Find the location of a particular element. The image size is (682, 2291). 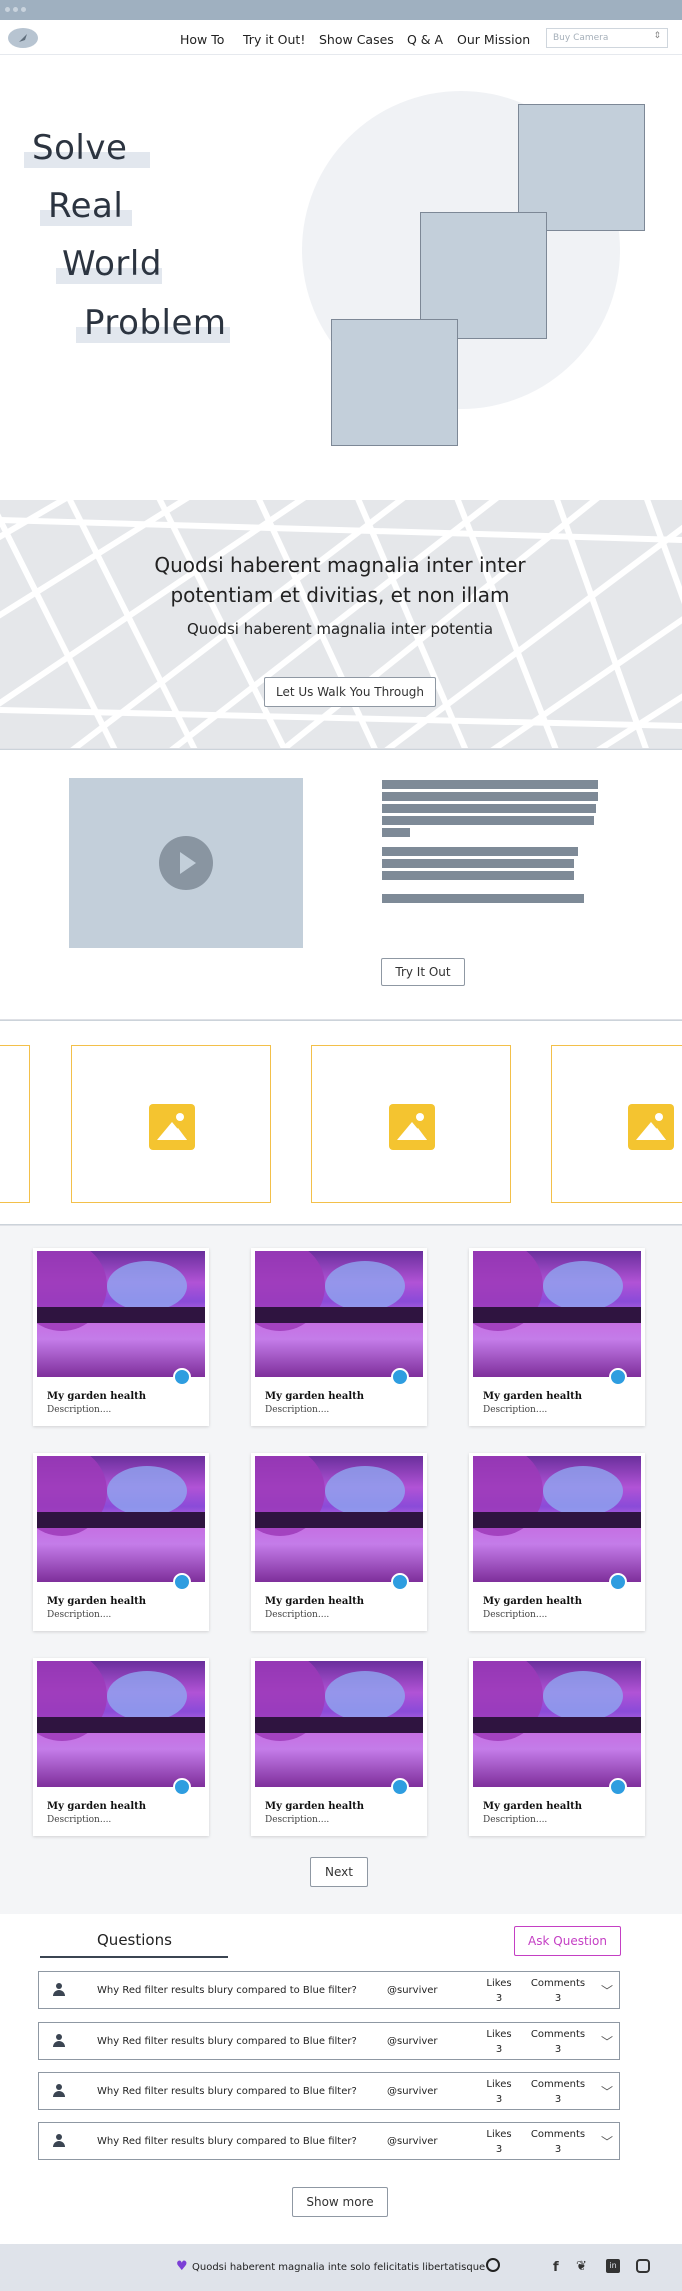

twitter-icon: ❦ is located at coordinates (581, 2266).